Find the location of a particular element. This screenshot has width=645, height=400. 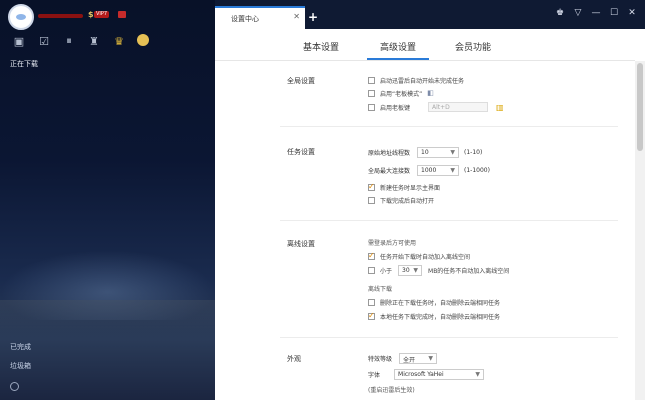

font-value: Microsoft YaHei is located at coordinates (421, 374).